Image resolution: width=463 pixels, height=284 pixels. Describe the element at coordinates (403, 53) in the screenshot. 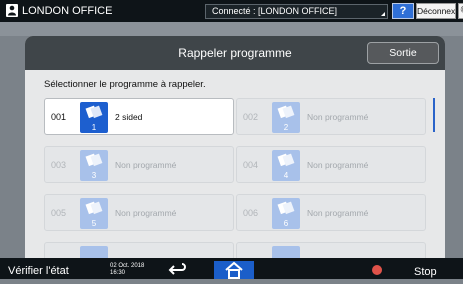

I see `exit-button: Sortie` at that location.